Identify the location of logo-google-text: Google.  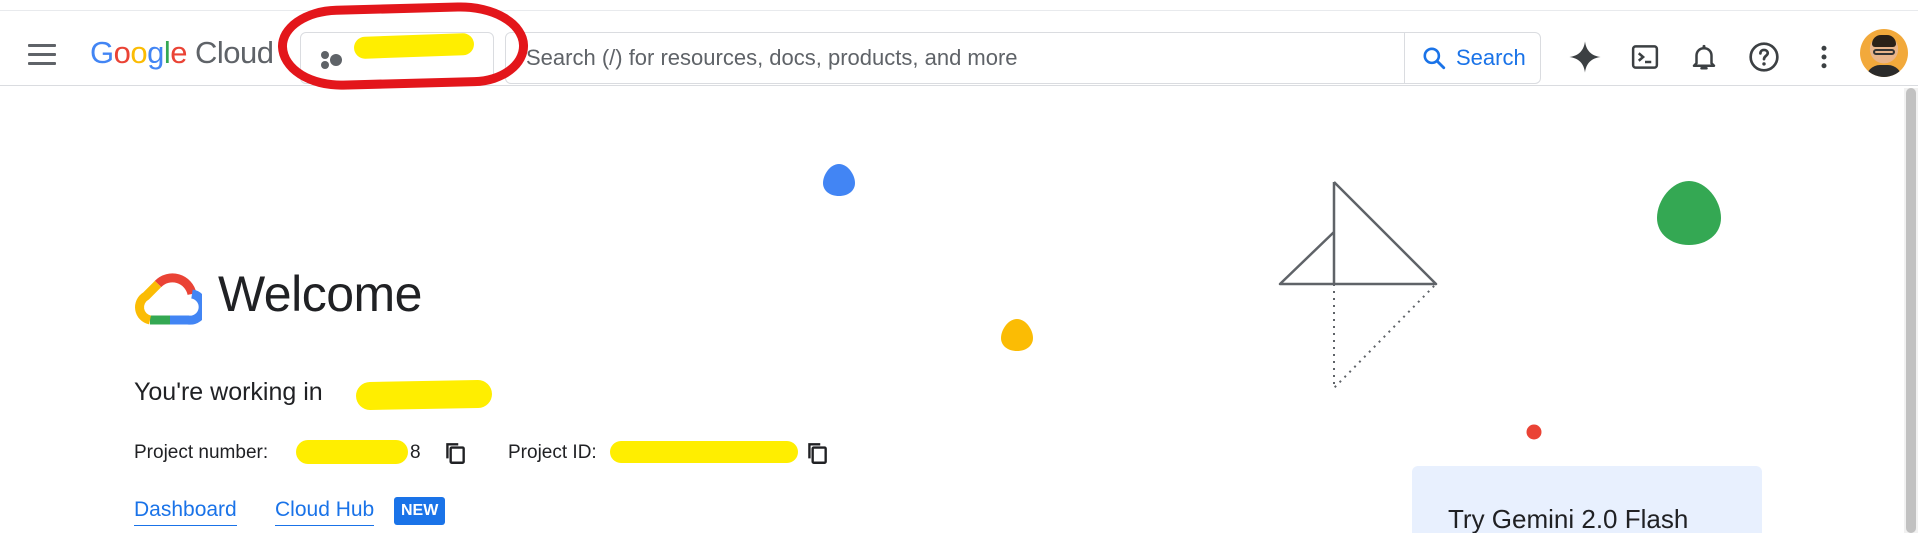
(139, 52).